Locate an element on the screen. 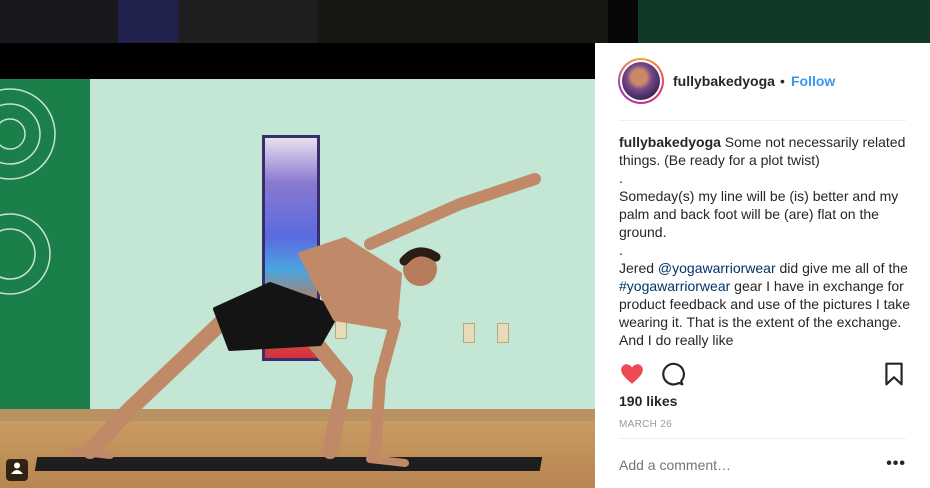 This screenshot has width=930, height=488. action-bar is located at coordinates (762, 375).